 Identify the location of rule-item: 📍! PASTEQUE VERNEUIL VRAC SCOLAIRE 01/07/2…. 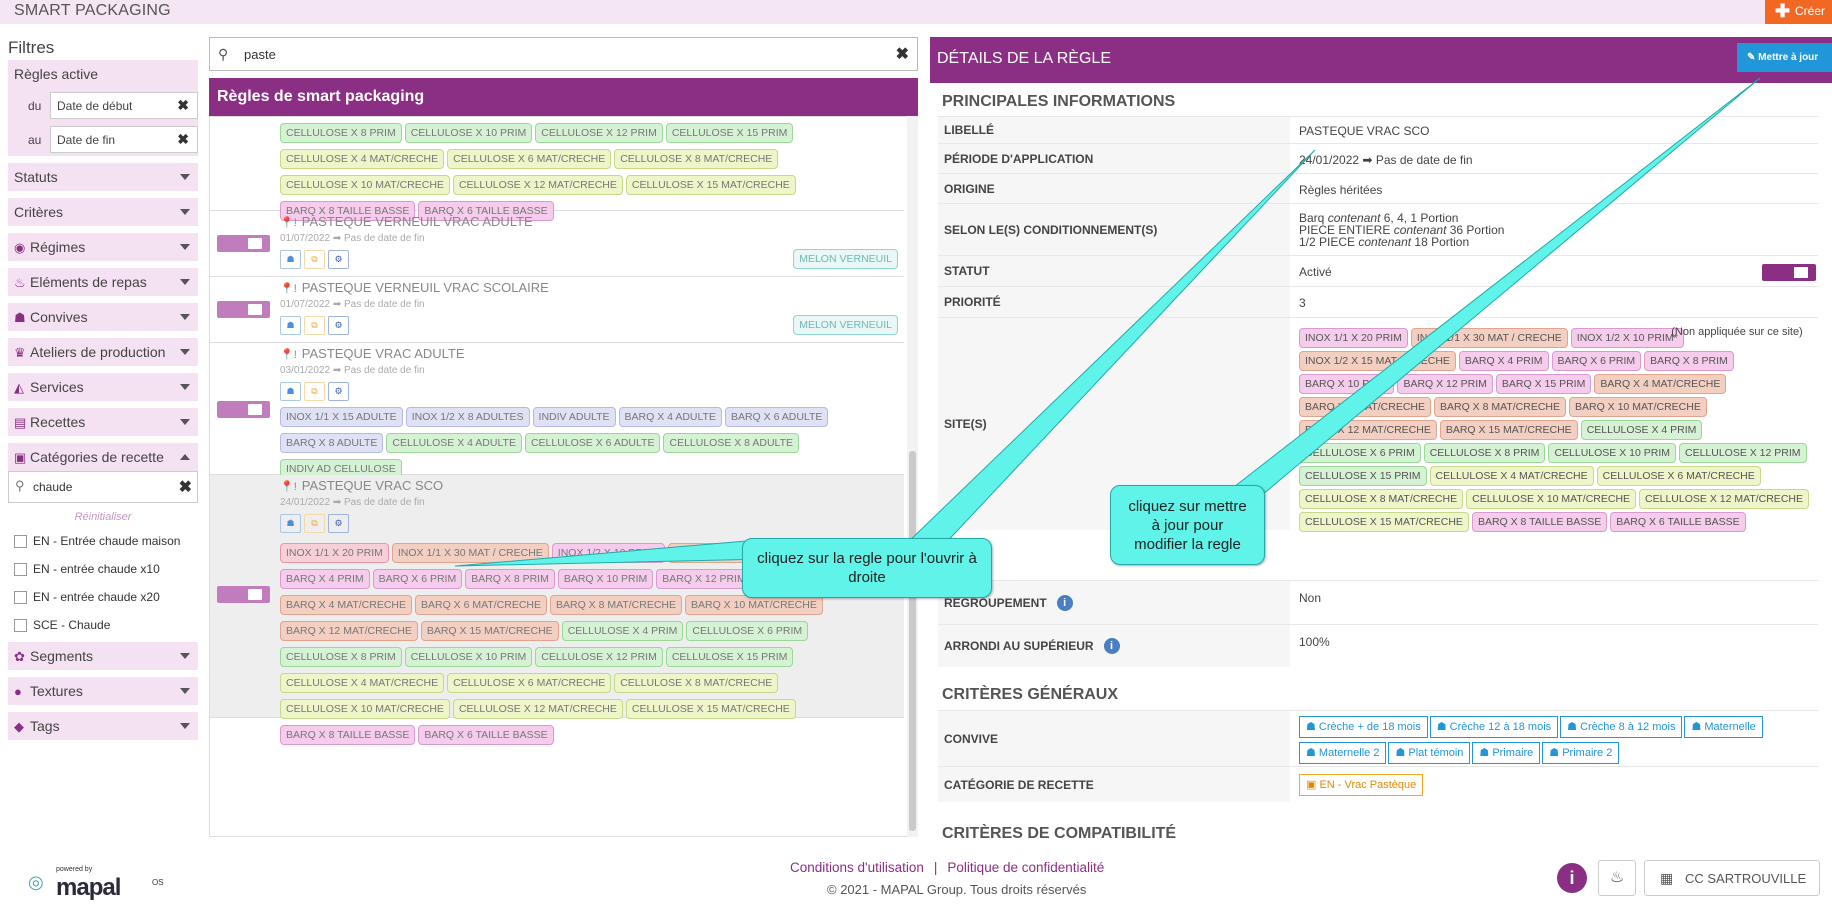
(557, 310).